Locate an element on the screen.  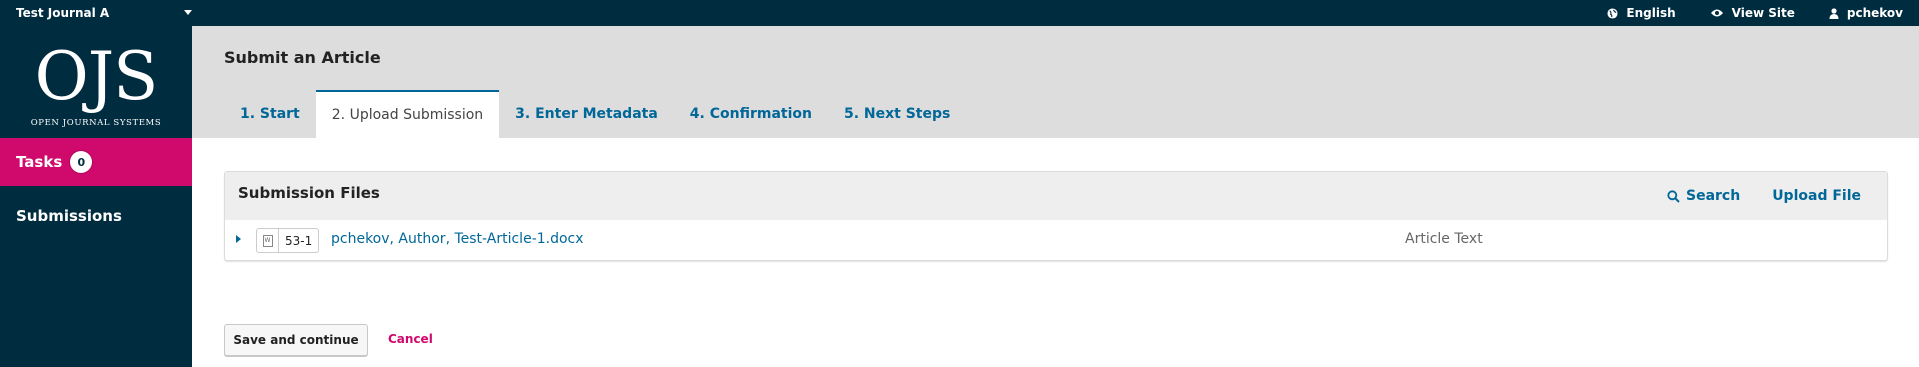
panel-header: Submission Files Search Upload File is located at coordinates (1056, 196).